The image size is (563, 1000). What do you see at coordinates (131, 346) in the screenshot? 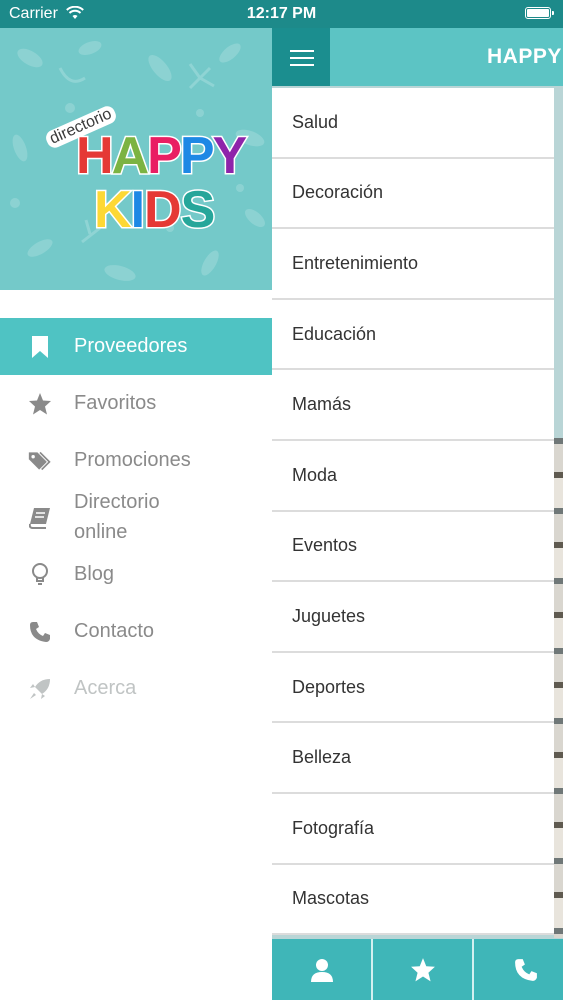
I see `menu-item-label: Proveedores` at bounding box center [131, 346].